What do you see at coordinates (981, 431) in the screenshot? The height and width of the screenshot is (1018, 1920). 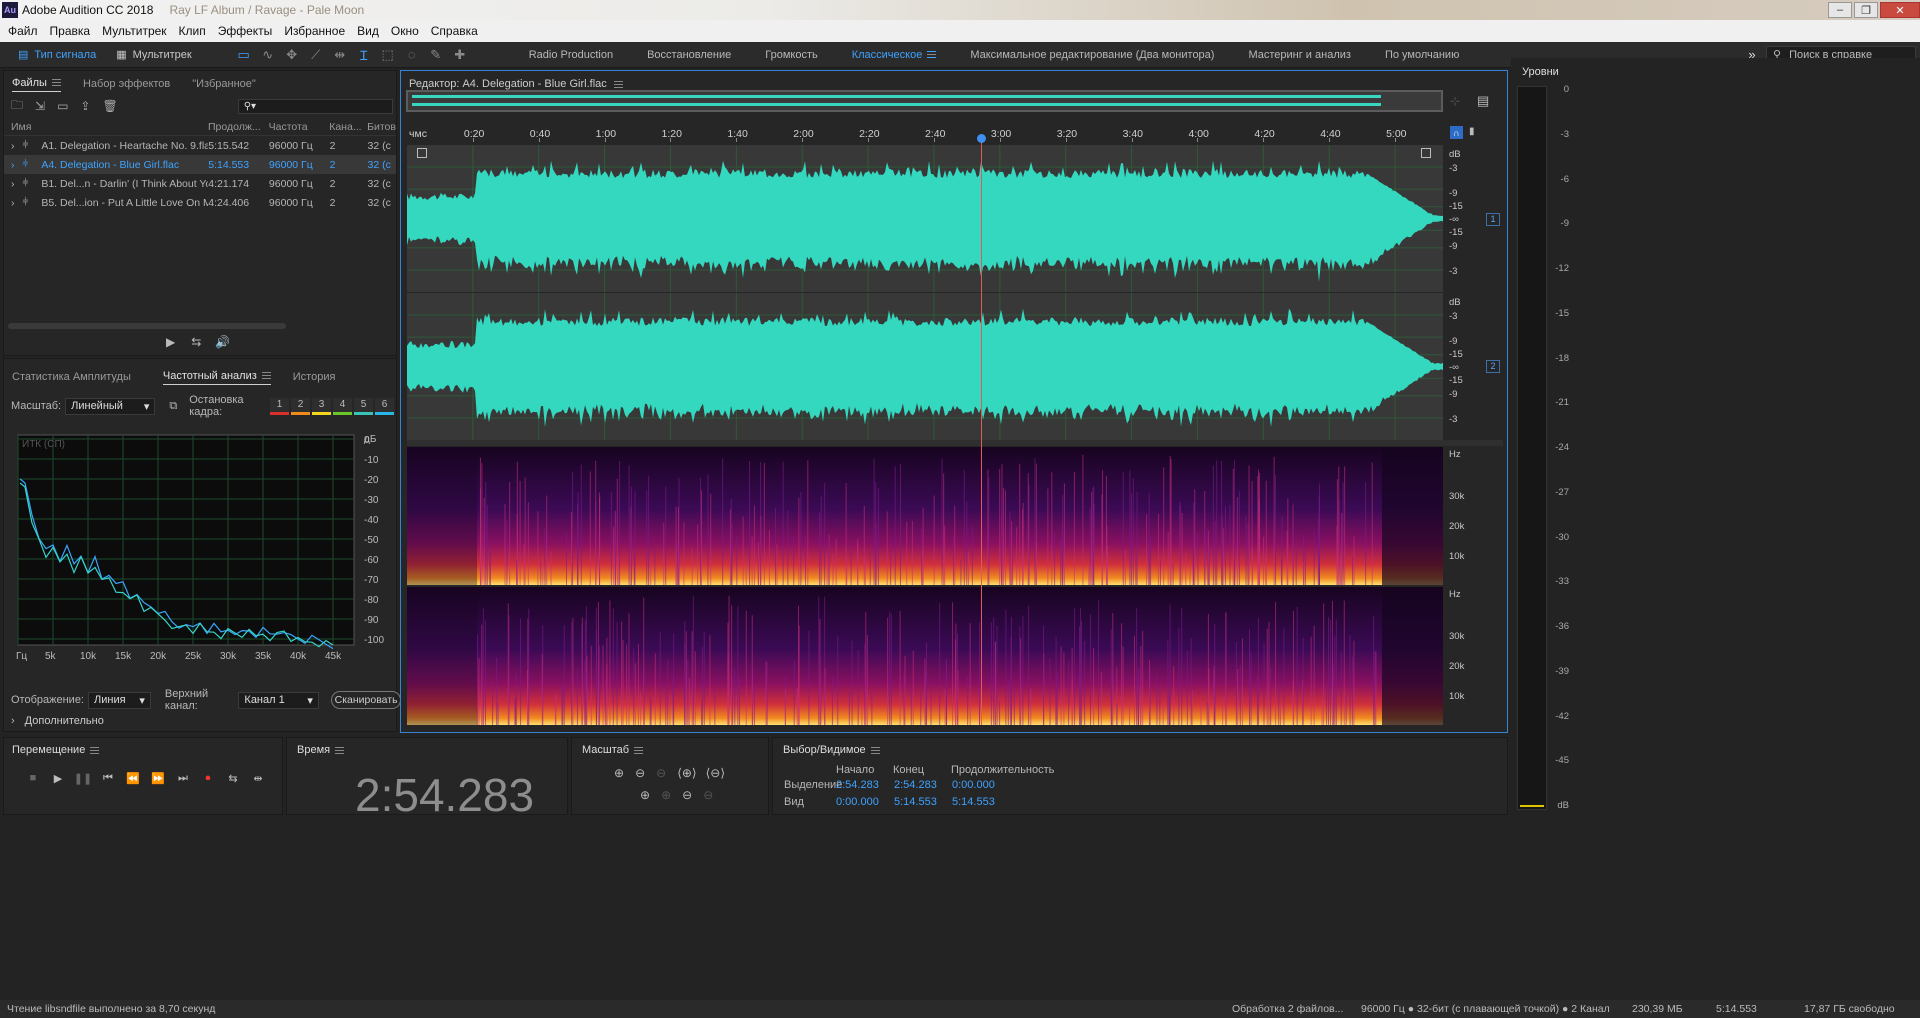 I see `playhead-line` at bounding box center [981, 431].